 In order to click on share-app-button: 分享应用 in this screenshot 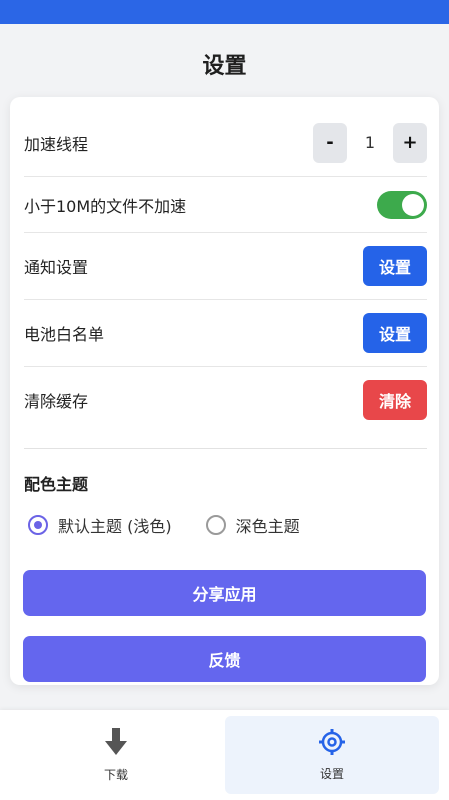, I will do `click(224, 593)`.